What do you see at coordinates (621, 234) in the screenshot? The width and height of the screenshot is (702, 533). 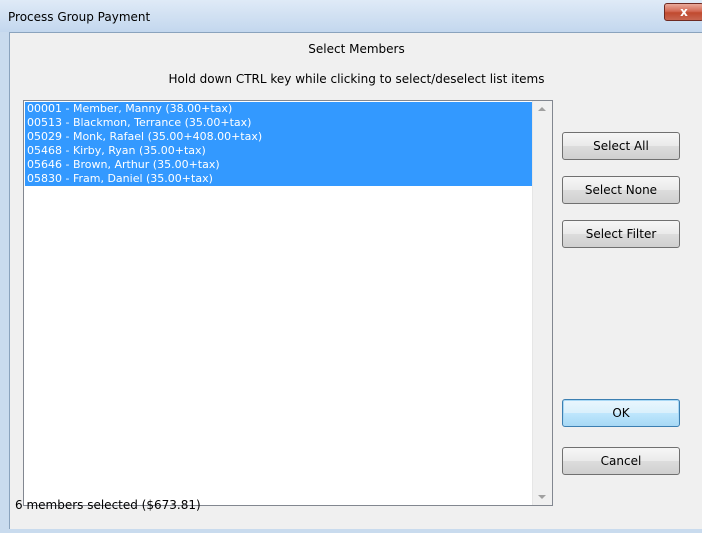 I see `select-filter-button: Select Filter` at bounding box center [621, 234].